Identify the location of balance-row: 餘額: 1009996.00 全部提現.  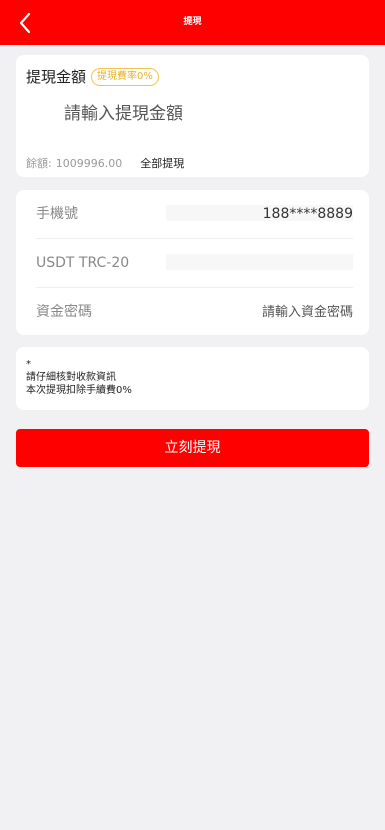
(105, 163).